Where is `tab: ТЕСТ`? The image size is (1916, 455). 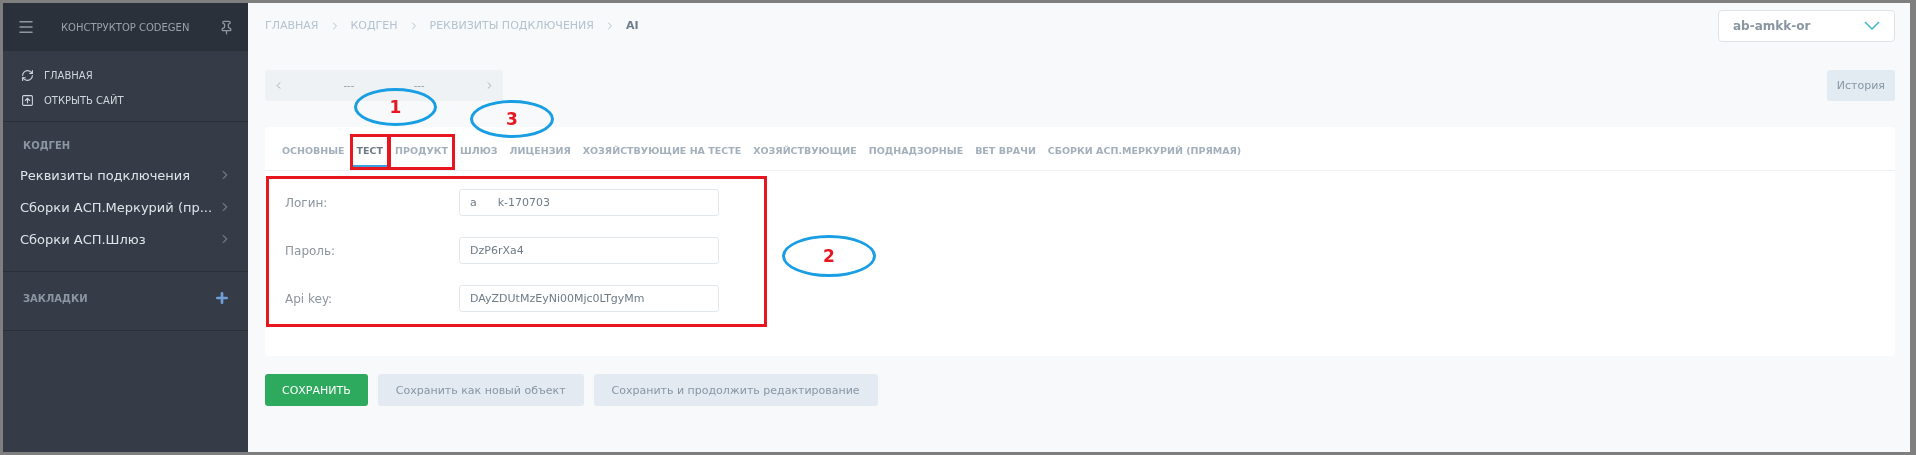
tab: ТЕСТ is located at coordinates (370, 152).